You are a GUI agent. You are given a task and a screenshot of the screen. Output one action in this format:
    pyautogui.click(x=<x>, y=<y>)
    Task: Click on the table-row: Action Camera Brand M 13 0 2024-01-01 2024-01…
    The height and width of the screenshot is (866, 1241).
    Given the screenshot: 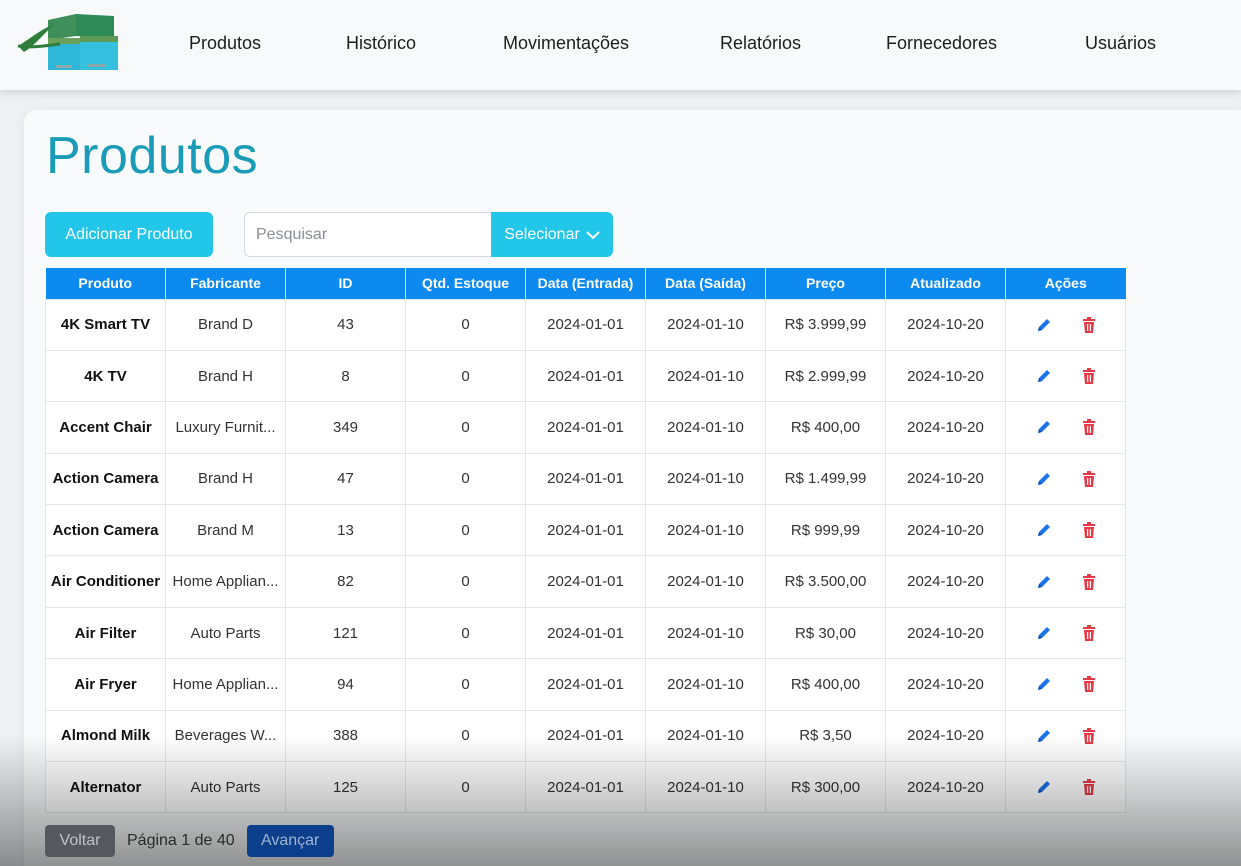 What is the action you would take?
    pyautogui.click(x=585, y=530)
    